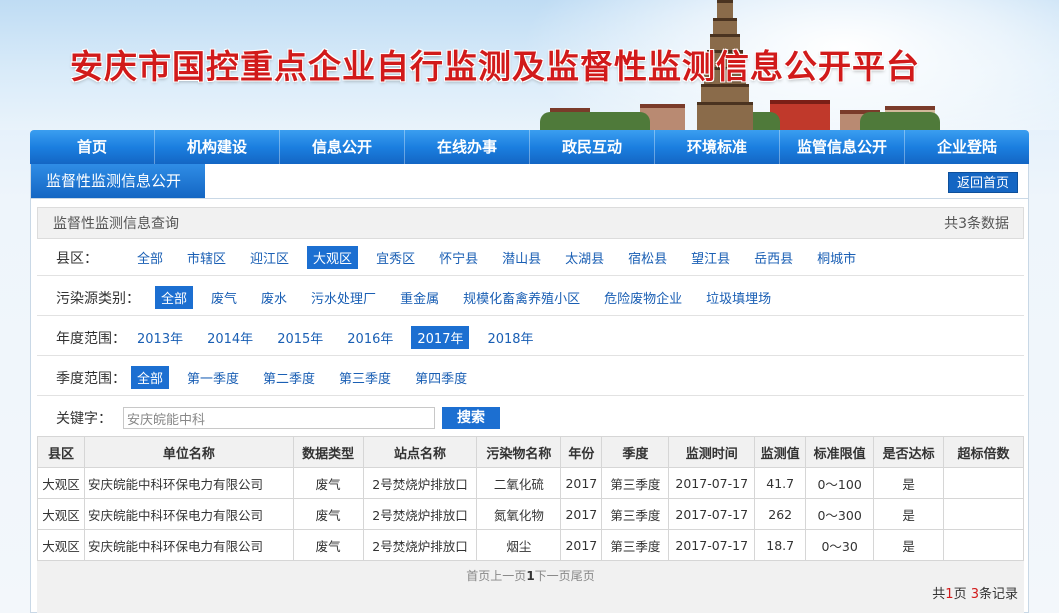 Image resolution: width=1059 pixels, height=613 pixels. Describe the element at coordinates (521, 297) in the screenshot. I see `filter-option: 规模化畜禽养殖小区` at that location.